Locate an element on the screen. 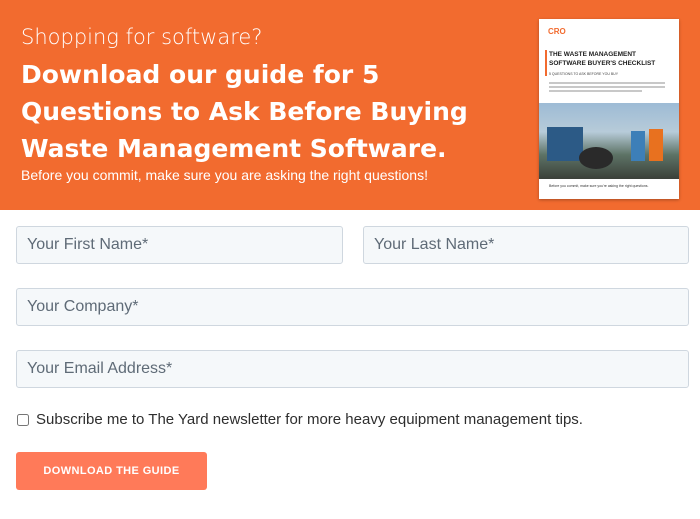 This screenshot has width=700, height=519. guide-photo is located at coordinates (609, 141).